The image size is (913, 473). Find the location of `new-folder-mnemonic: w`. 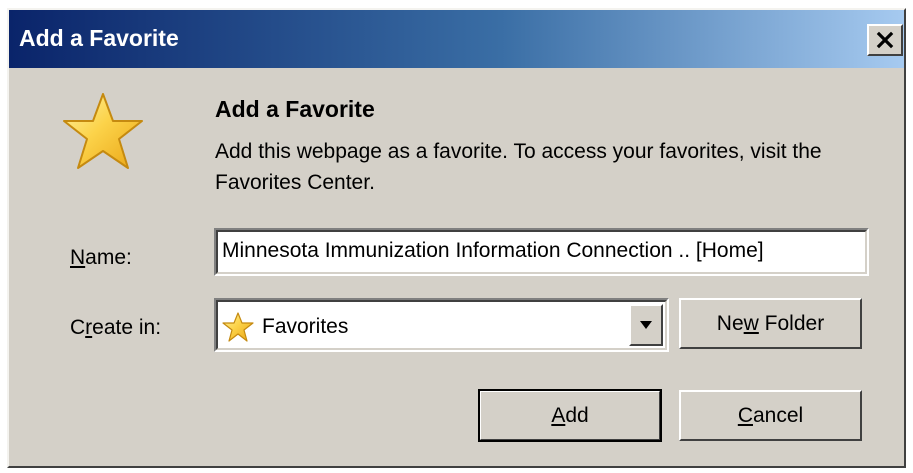

new-folder-mnemonic: w is located at coordinates (751, 323).